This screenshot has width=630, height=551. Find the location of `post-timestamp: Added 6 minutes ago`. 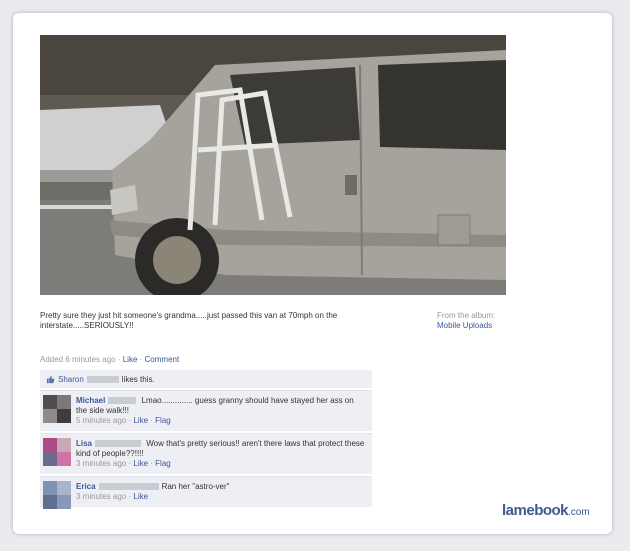

post-timestamp: Added 6 minutes ago is located at coordinates (78, 359).